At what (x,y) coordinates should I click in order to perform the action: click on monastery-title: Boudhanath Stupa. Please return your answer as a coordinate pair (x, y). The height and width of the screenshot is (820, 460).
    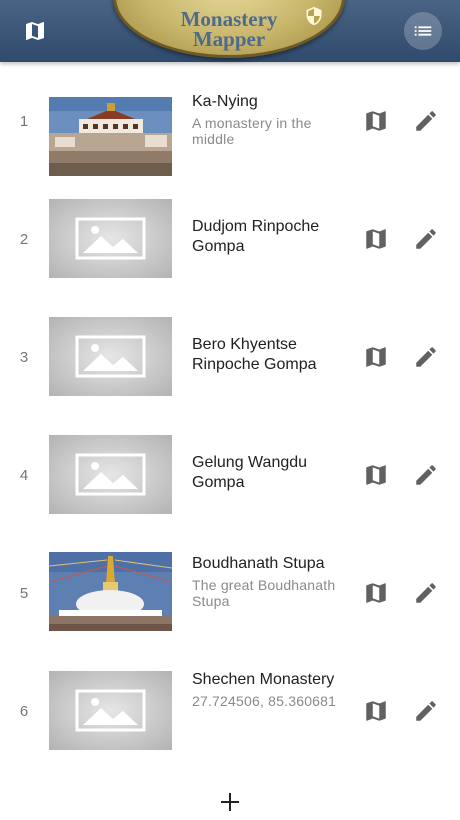
    Looking at the image, I should click on (258, 563).